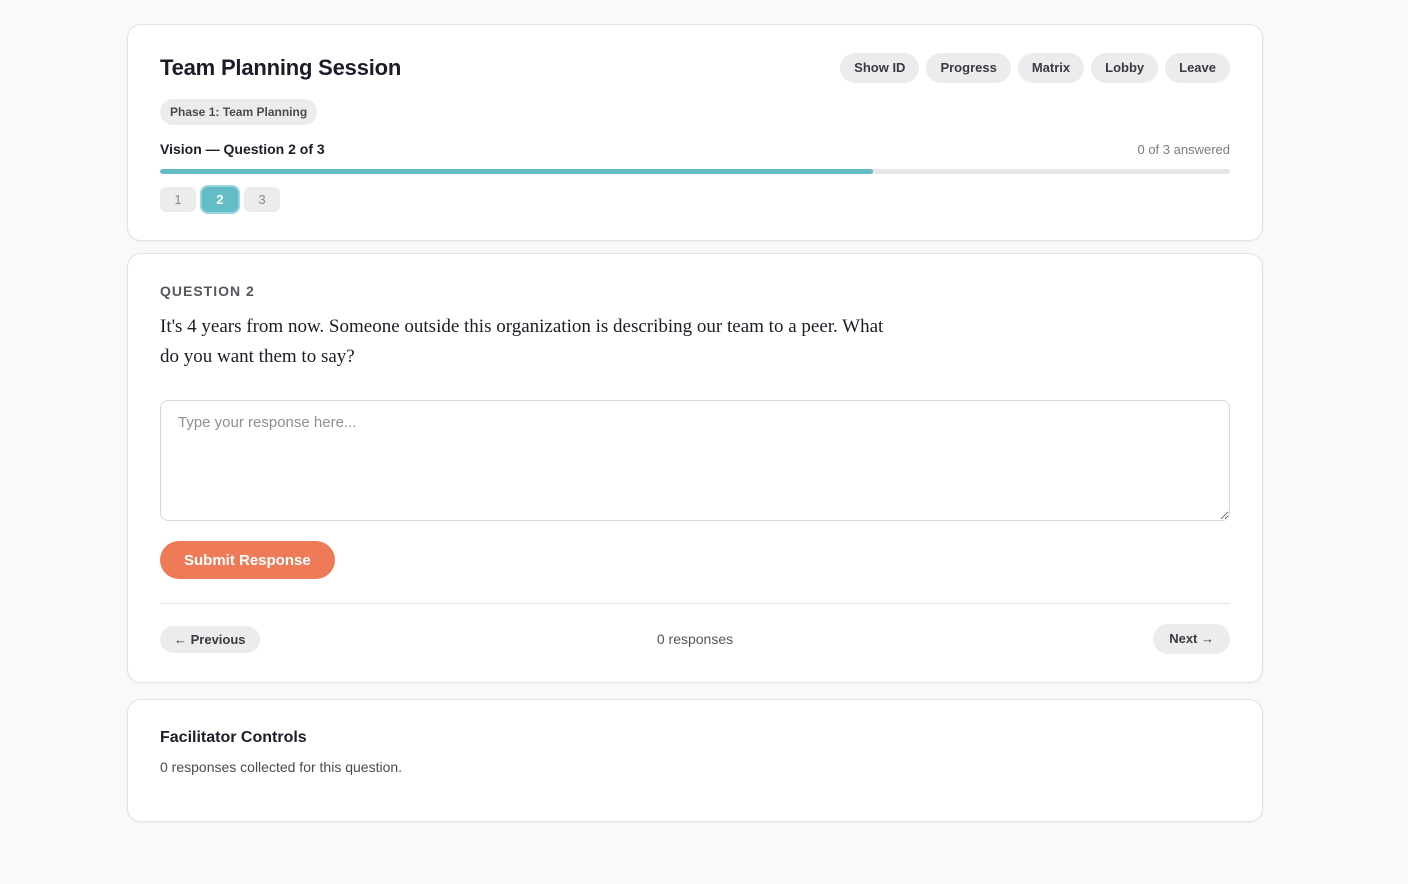 This screenshot has width=1408, height=884. I want to click on header-nav: Show ID Progress Matrix Lobby Leave, so click(1035, 68).